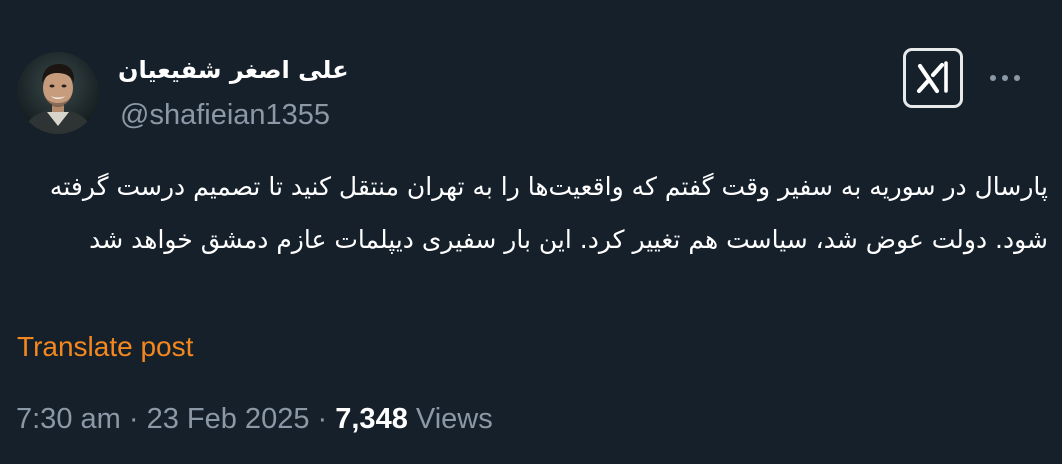 This screenshot has height=464, width=1062. Describe the element at coordinates (105, 347) in the screenshot. I see `translate-post-link: Translate post` at that location.